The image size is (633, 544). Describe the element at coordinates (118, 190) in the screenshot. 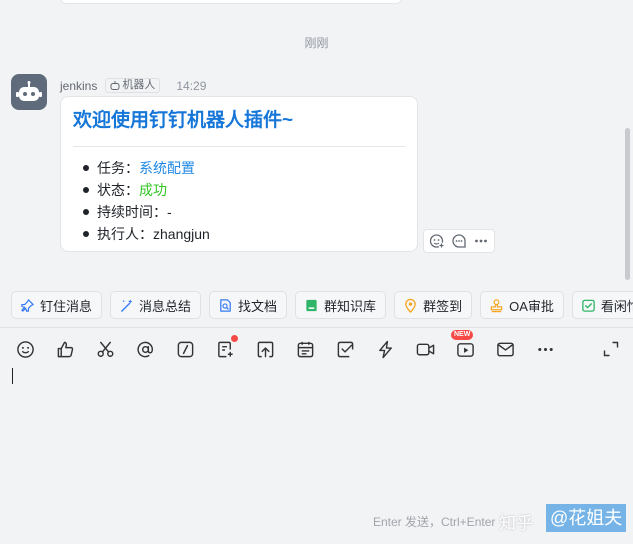

I see `card-item-label: 状态：` at that location.